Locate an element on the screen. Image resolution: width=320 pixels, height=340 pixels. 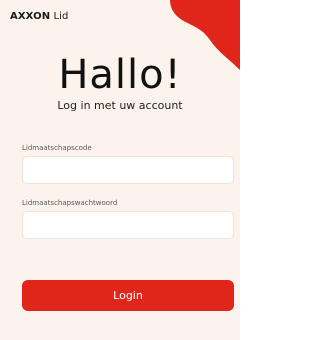
membership-code-label: Lidmaatschapscode is located at coordinates (57, 148).